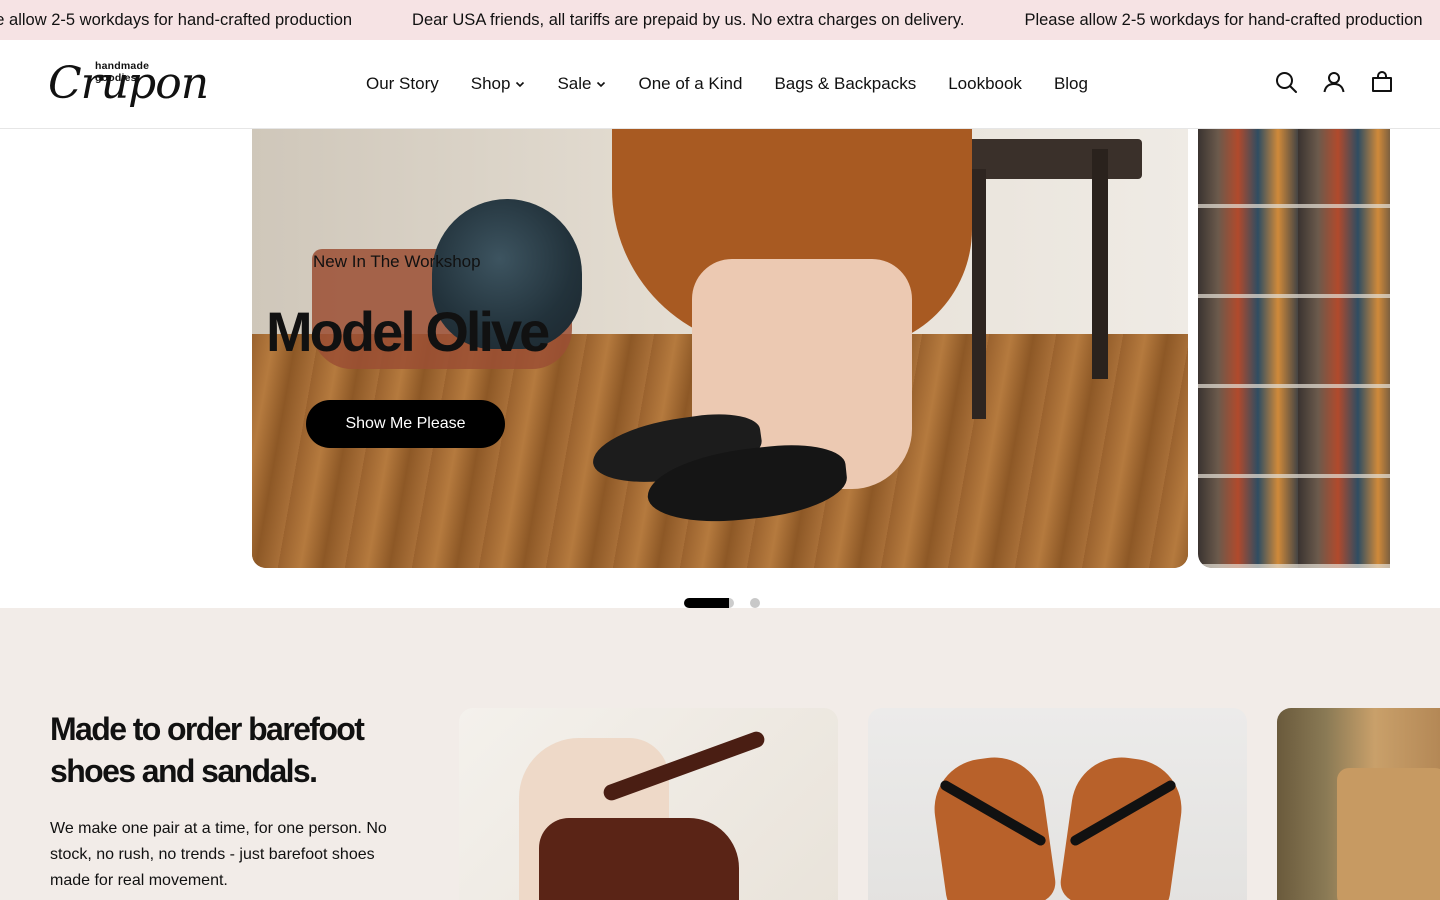 The width and height of the screenshot is (1440, 900). I want to click on nav-item-blog: Blog, so click(1071, 84).